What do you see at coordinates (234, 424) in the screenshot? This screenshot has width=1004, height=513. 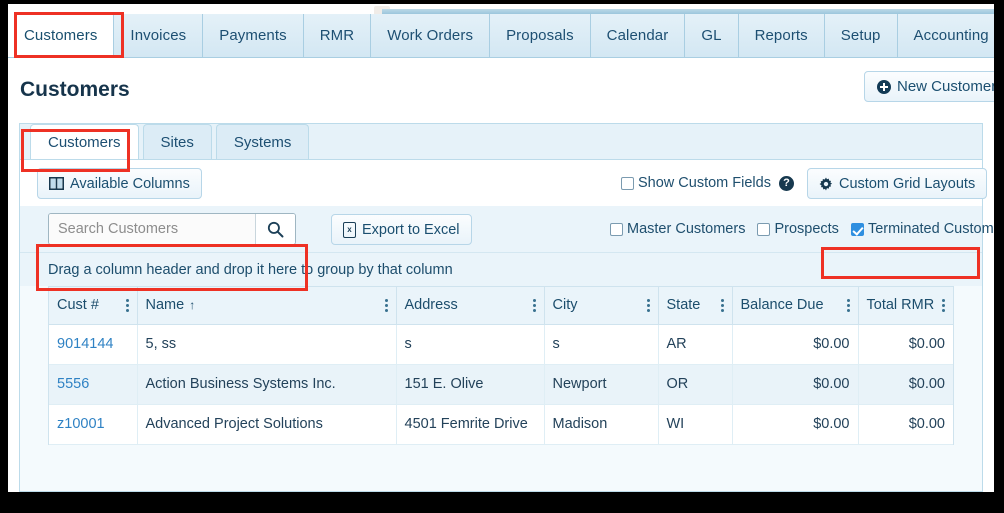 I see `cell-text: Advanced Project Solutions` at bounding box center [234, 424].